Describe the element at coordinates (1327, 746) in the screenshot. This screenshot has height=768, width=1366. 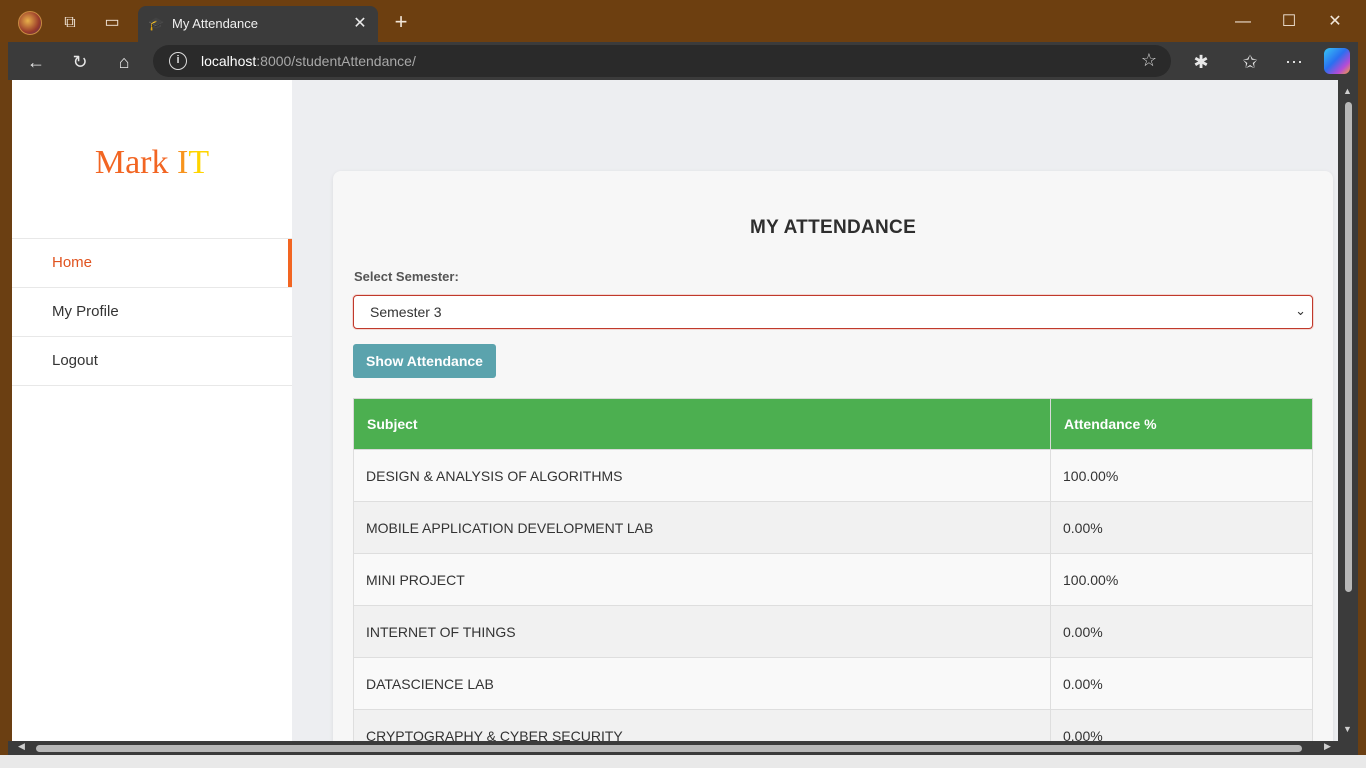
I see `scroll-right-icon: ▶` at that location.